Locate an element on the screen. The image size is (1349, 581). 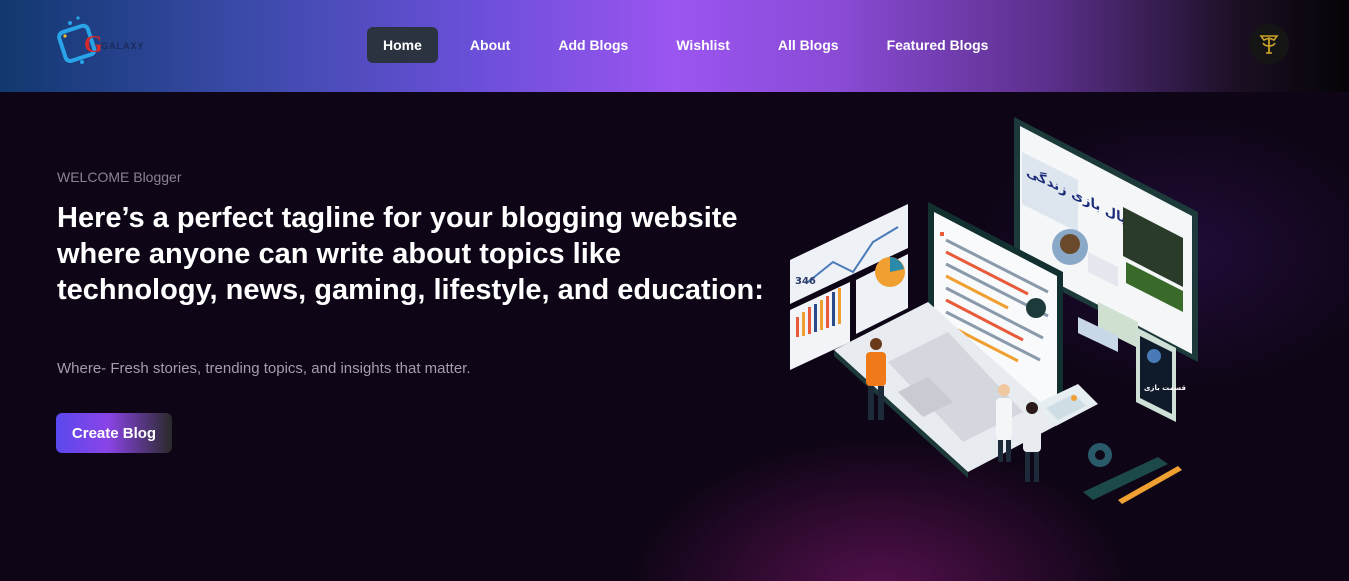
nav-wishlist: Wishlist is located at coordinates (703, 45).